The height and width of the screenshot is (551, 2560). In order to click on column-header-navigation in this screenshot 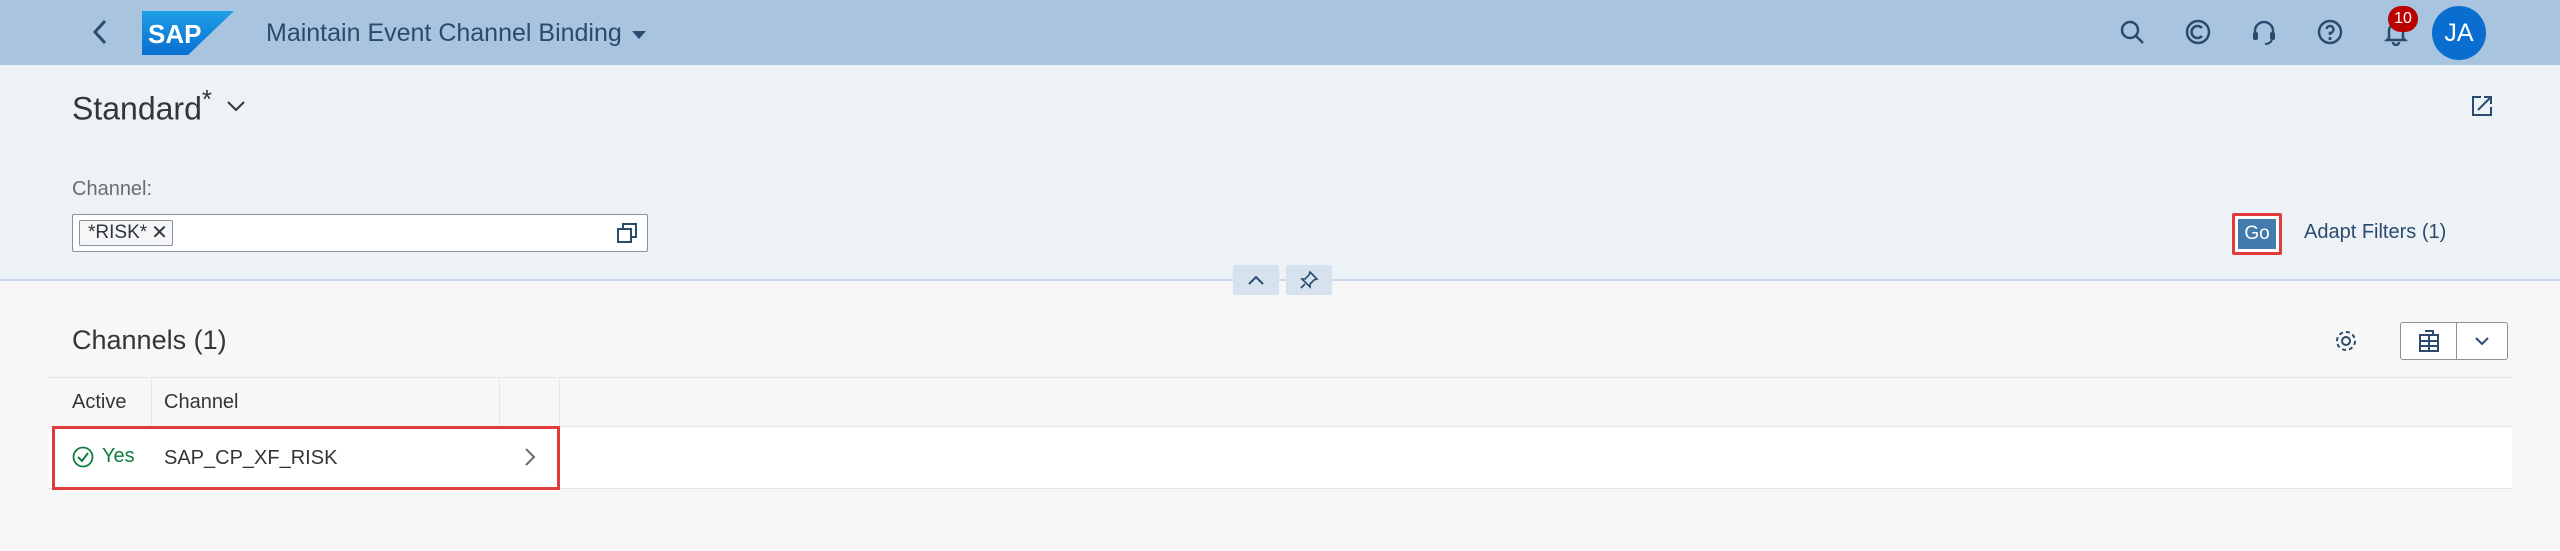, I will do `click(530, 402)`.